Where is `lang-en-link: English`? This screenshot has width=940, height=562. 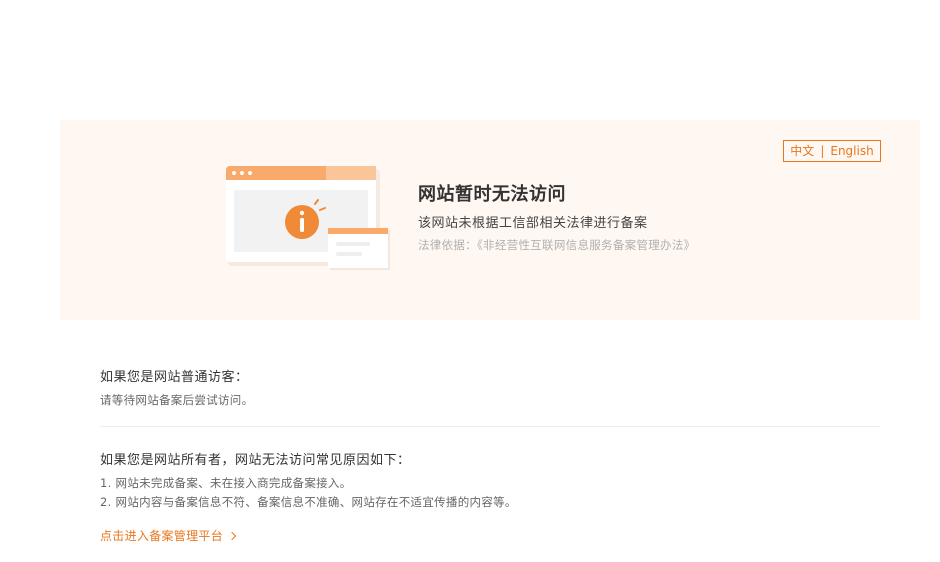 lang-en-link: English is located at coordinates (851, 151).